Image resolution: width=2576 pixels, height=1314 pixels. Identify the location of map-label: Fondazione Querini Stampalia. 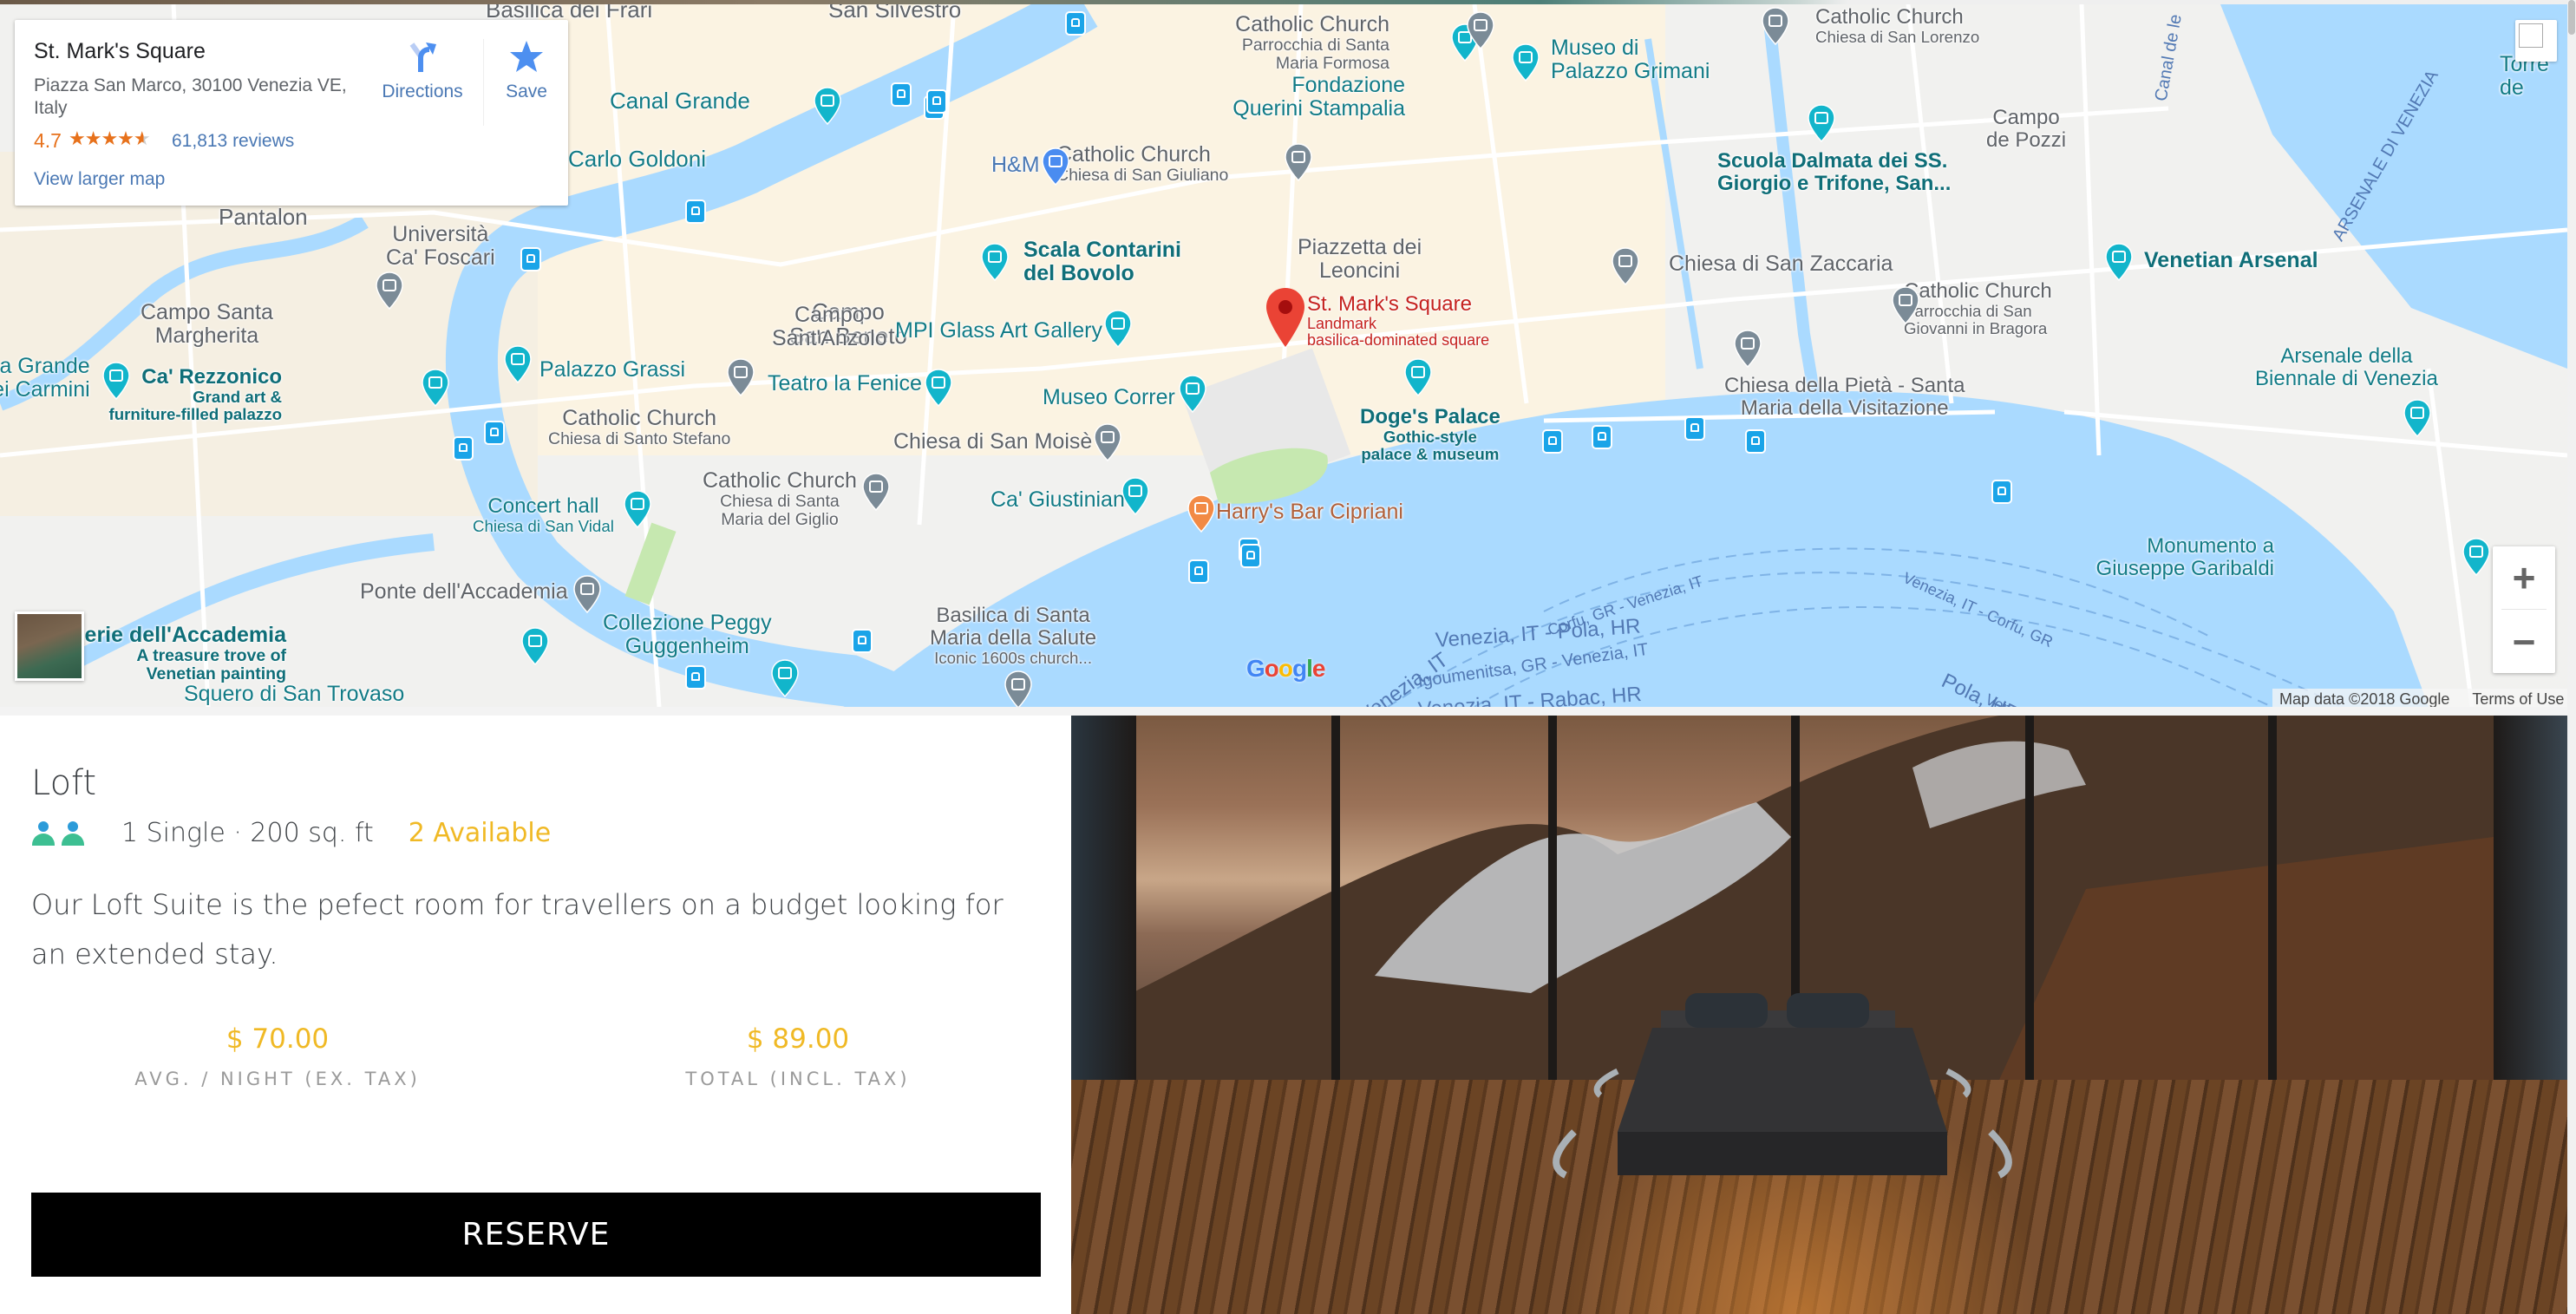
(1318, 97).